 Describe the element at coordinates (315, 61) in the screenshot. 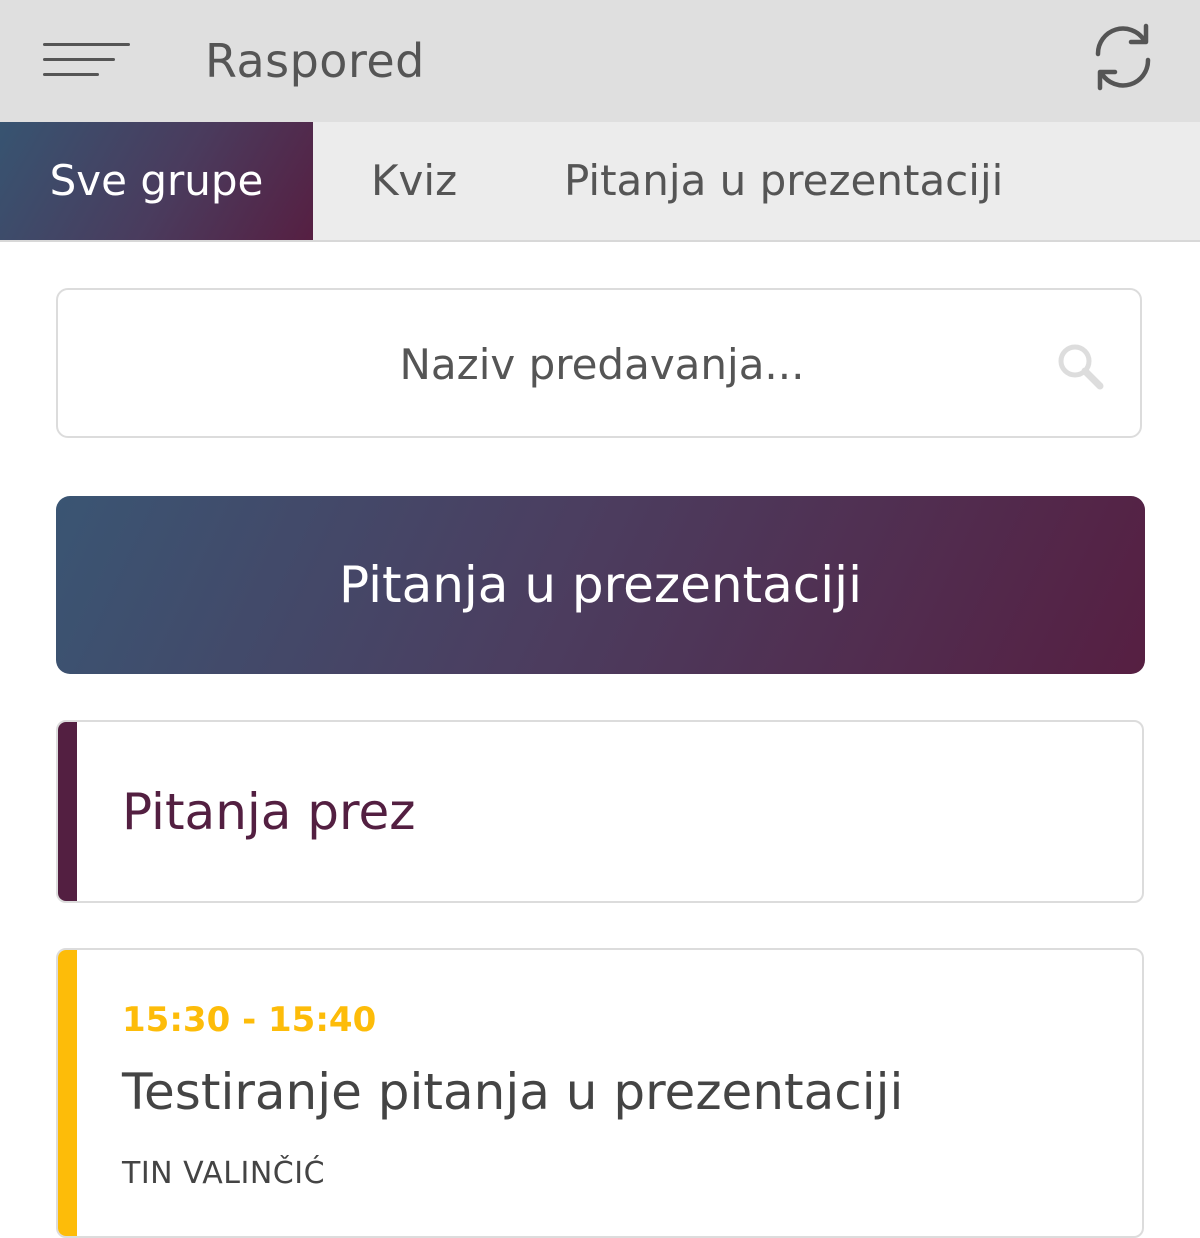

I see `page-title: Raspored` at that location.